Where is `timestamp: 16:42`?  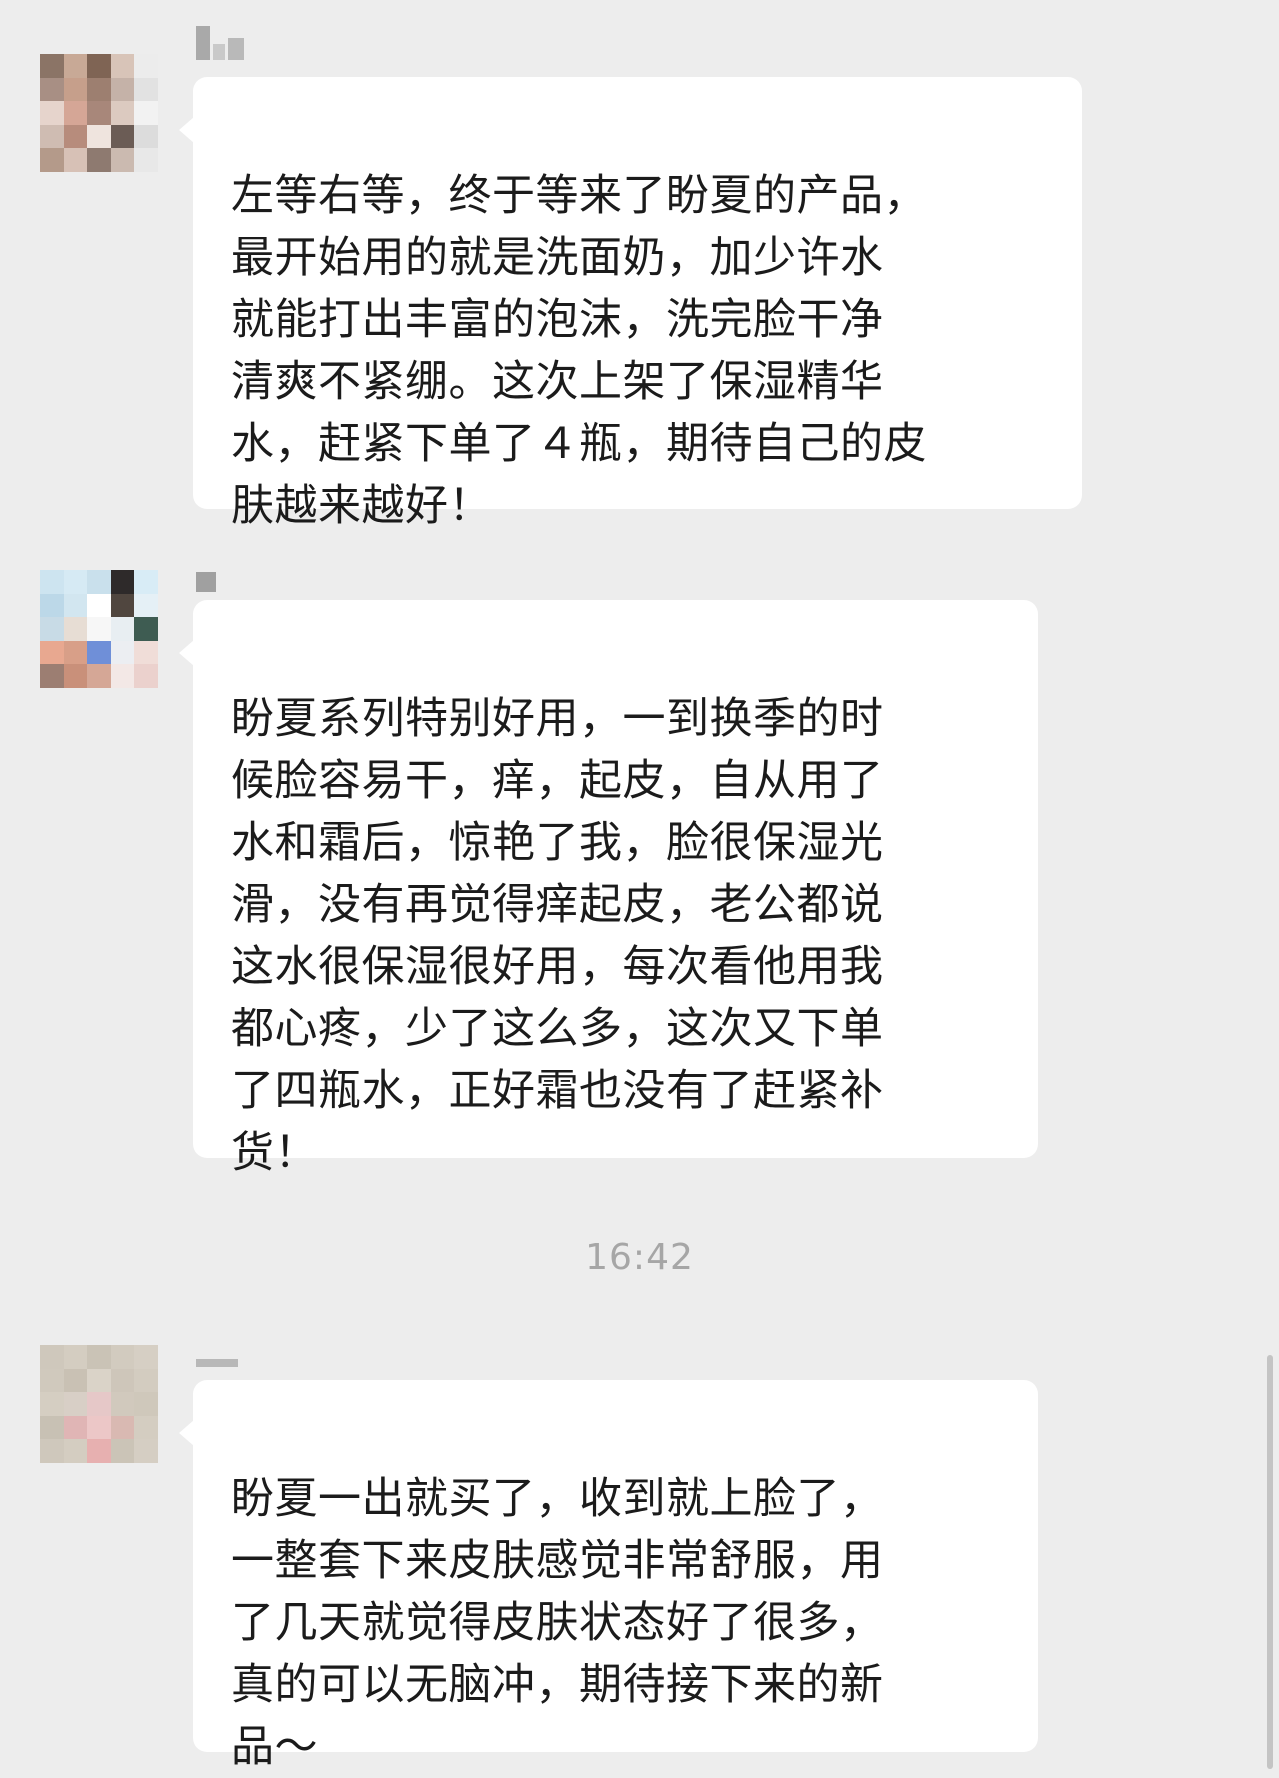
timestamp: 16:42 is located at coordinates (639, 1257).